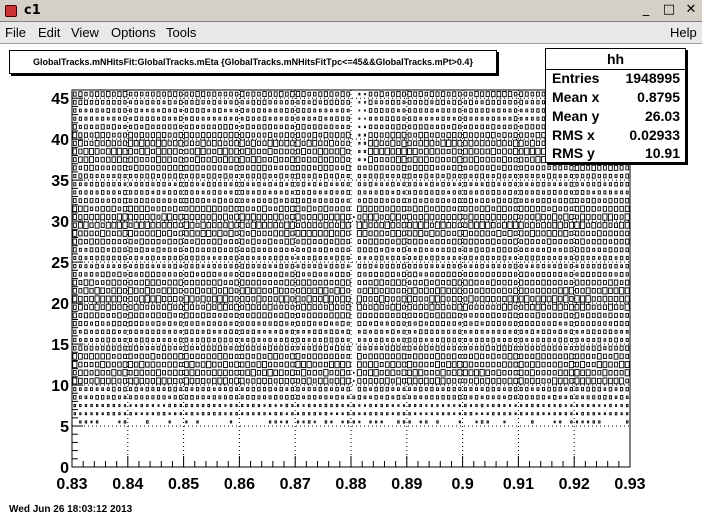 Image resolution: width=702 pixels, height=526 pixels. I want to click on y-tick-label: 0, so click(64, 468).